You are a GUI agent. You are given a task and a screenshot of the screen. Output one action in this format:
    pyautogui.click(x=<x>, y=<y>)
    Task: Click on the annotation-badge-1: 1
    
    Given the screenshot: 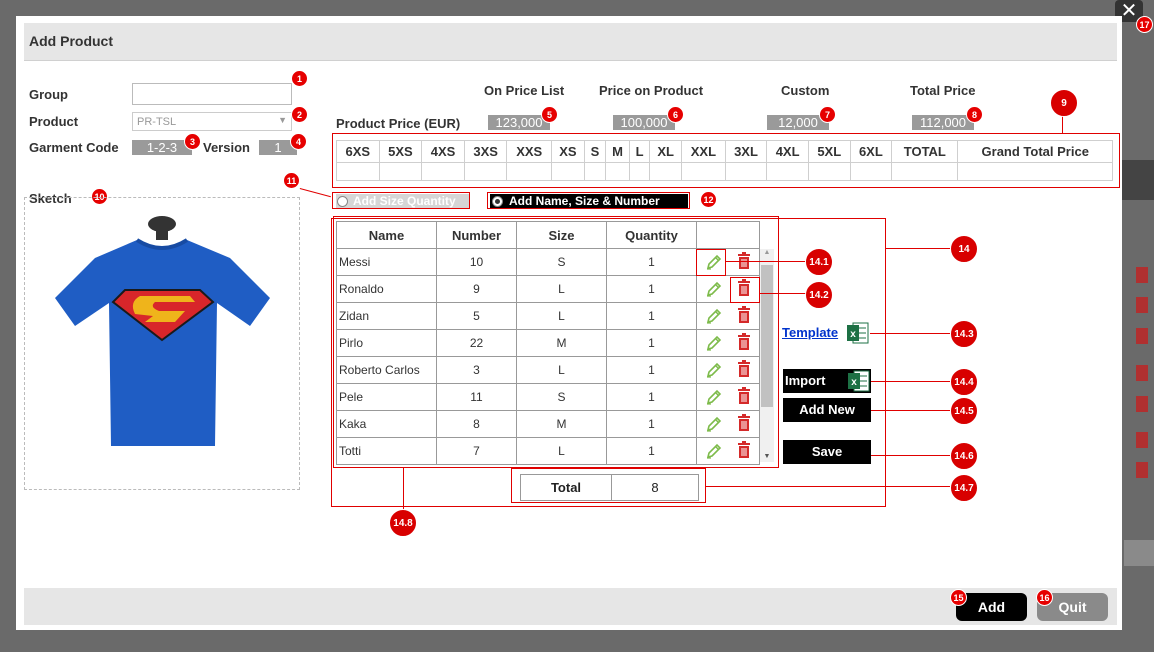 What is the action you would take?
    pyautogui.click(x=299, y=78)
    